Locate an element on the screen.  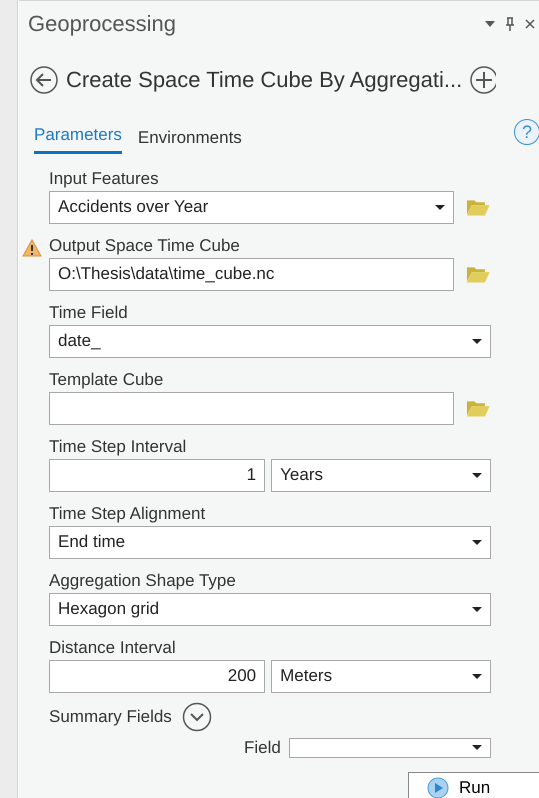
section-label: Summary Fields is located at coordinates (110, 716).